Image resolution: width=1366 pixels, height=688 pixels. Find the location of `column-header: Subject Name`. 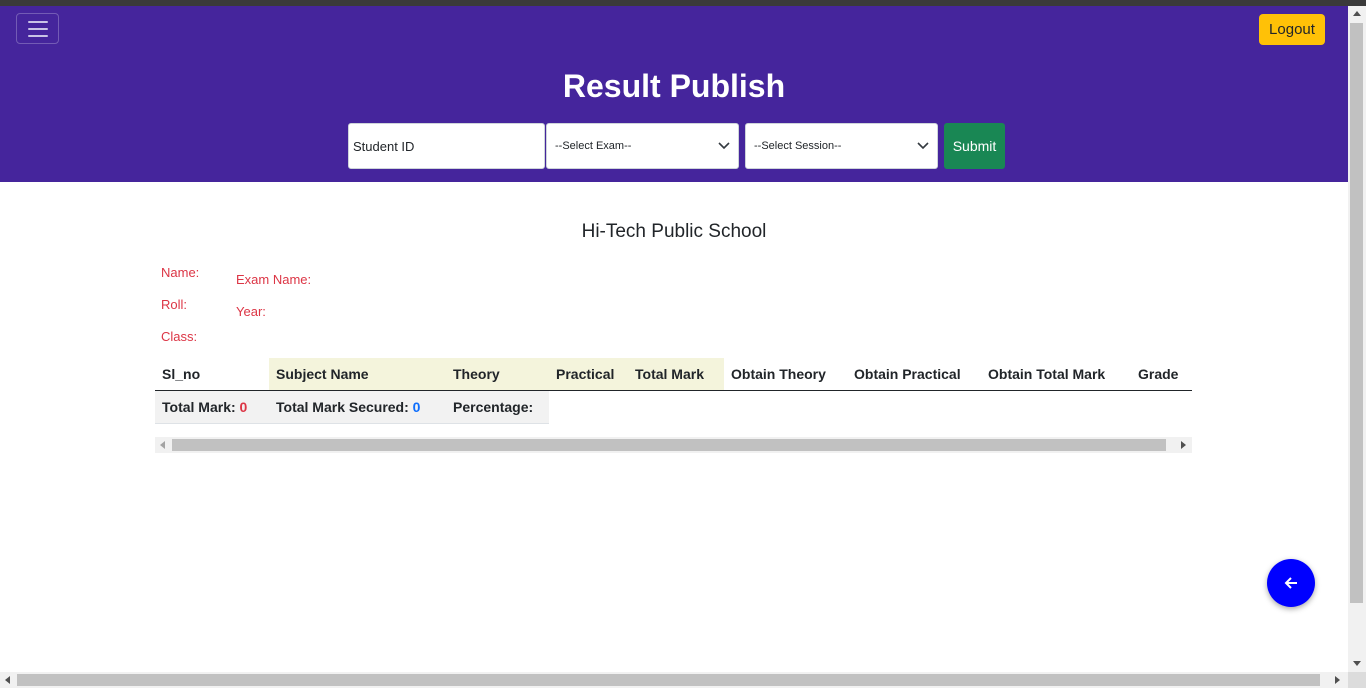

column-header: Subject Name is located at coordinates (357, 374).